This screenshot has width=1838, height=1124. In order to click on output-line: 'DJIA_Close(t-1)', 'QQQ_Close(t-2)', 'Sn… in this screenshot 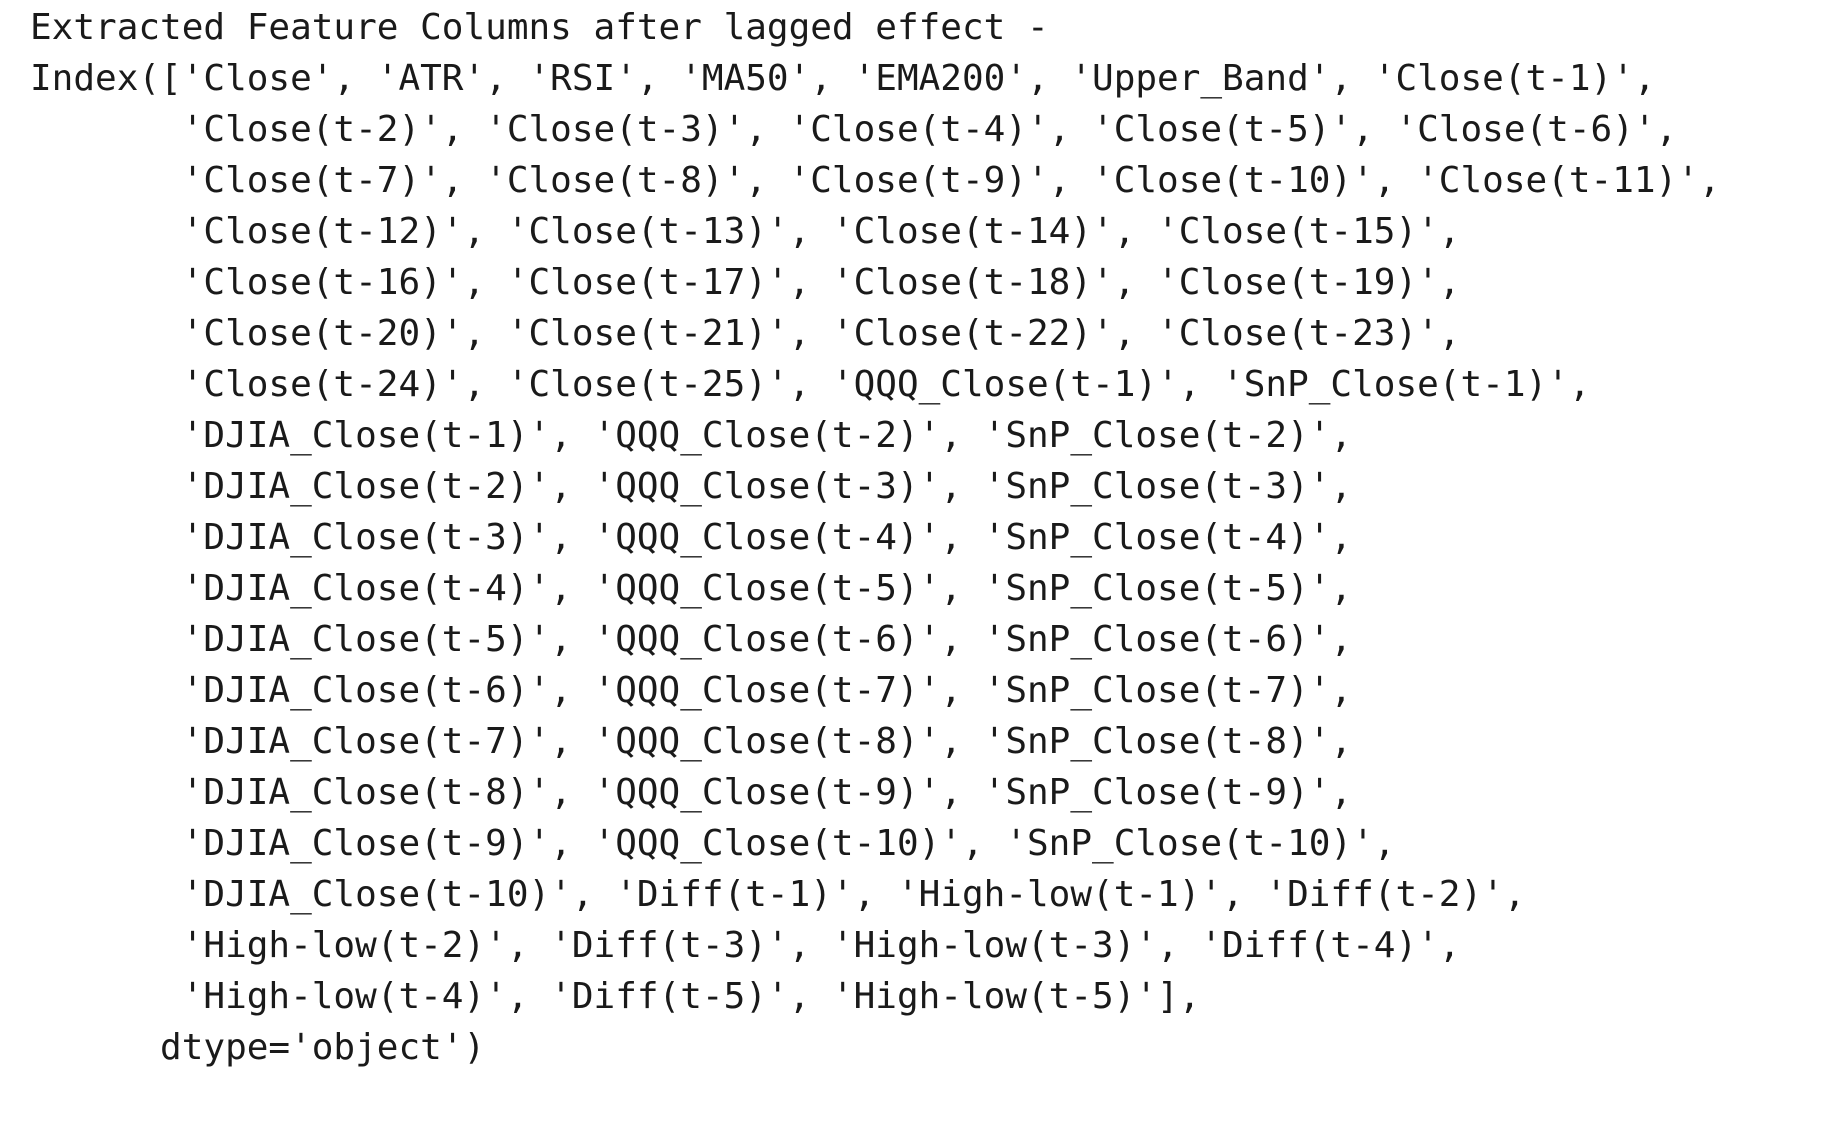, I will do `click(691, 435)`.